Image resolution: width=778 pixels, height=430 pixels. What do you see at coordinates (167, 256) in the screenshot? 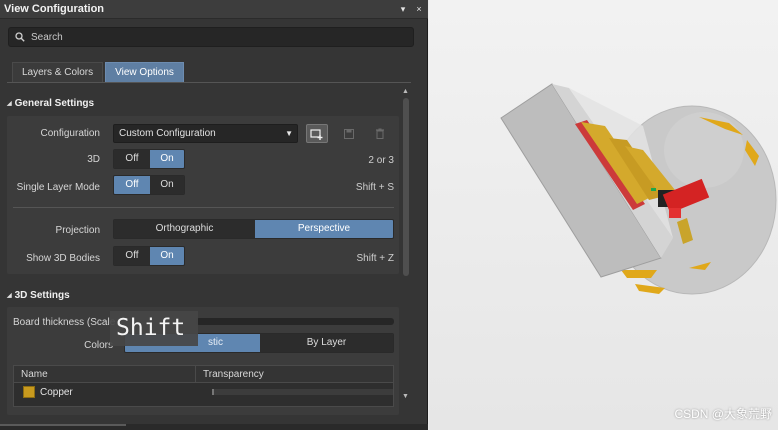
I see `show-3d-bodies-on-option: On` at bounding box center [167, 256].